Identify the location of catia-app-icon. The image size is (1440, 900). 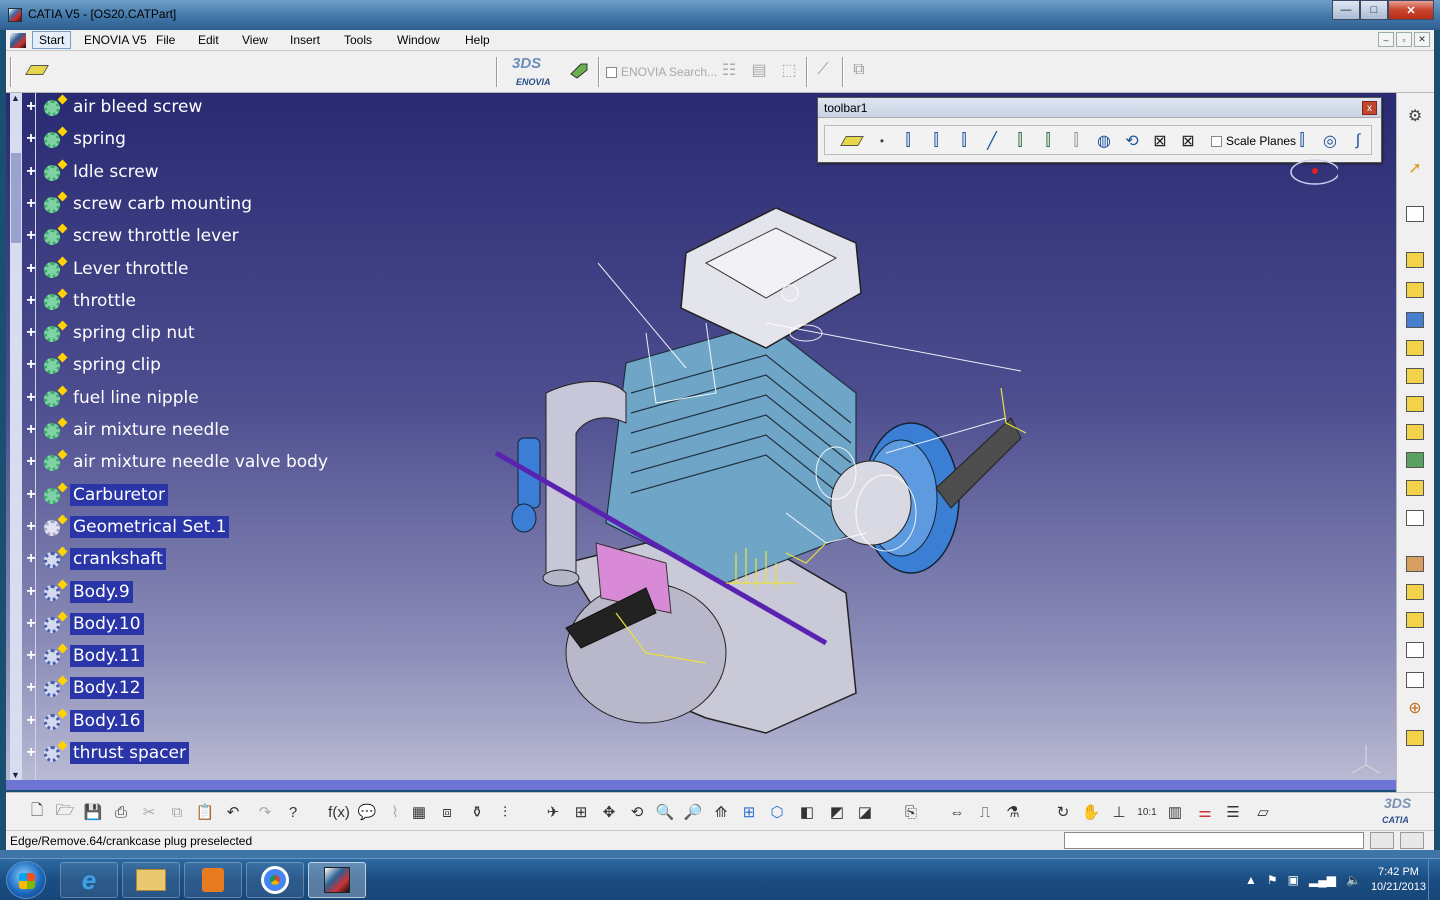
(15, 15).